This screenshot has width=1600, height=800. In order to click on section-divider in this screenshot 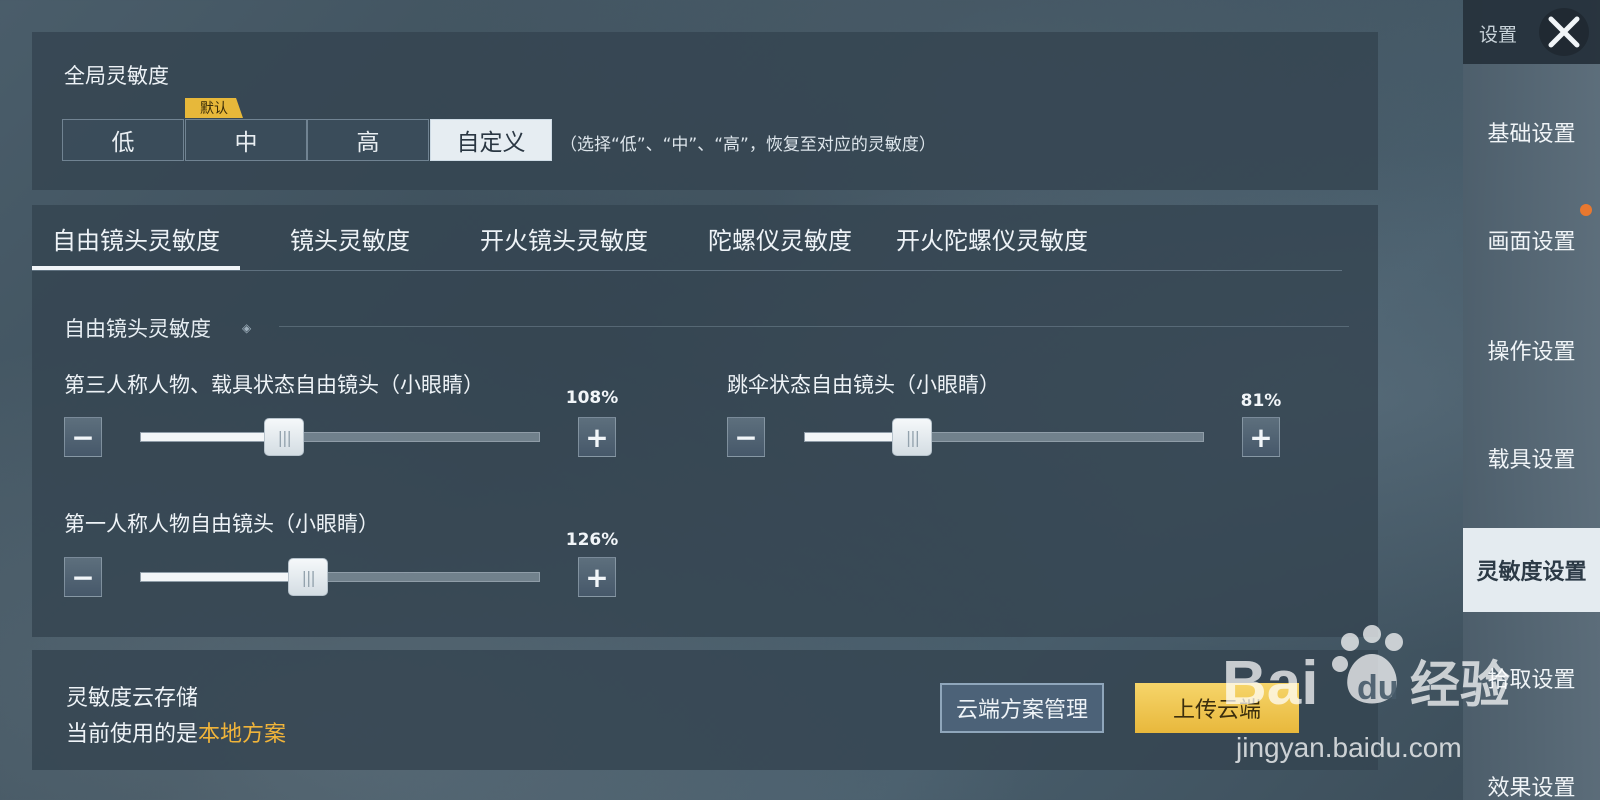, I will do `click(814, 326)`.